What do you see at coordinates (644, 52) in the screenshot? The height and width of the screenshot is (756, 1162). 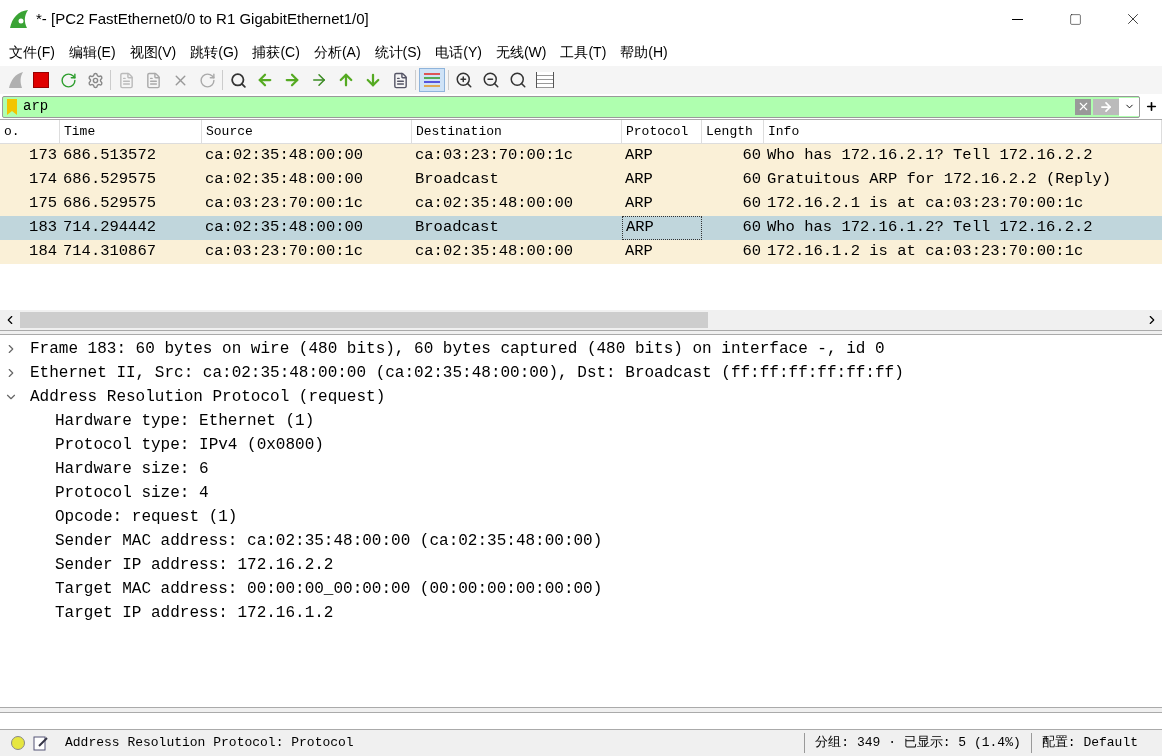 I see `menu-item: 帮助(H)` at bounding box center [644, 52].